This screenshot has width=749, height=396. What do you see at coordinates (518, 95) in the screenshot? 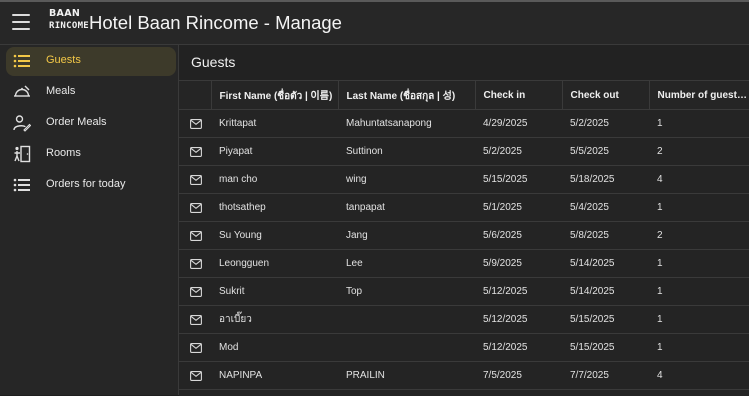
I see `column-header-check-in: Check in` at bounding box center [518, 95].